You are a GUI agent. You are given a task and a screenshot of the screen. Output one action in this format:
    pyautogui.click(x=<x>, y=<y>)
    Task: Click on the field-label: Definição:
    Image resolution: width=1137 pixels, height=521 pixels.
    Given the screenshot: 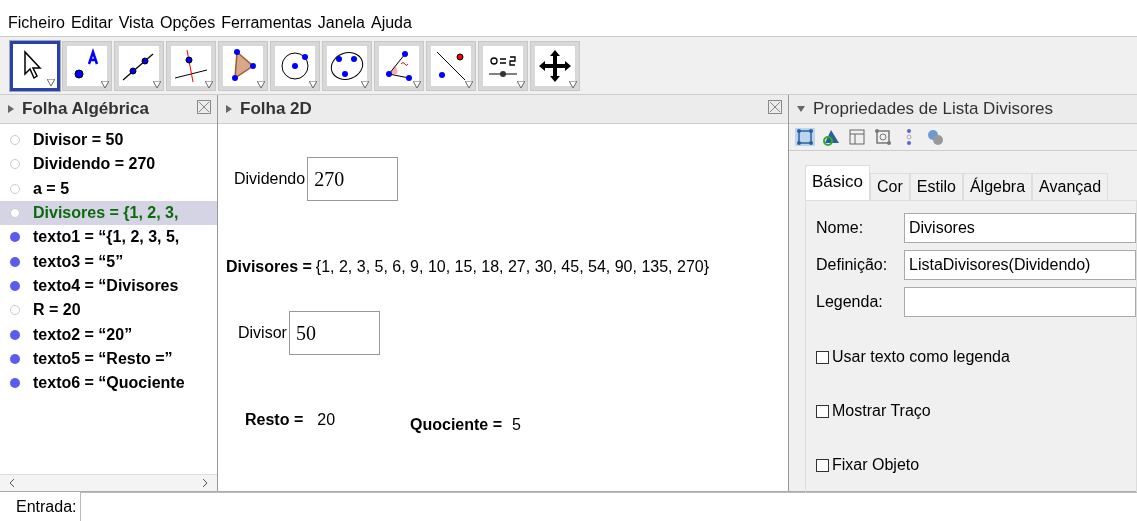 What is the action you would take?
    pyautogui.click(x=852, y=265)
    